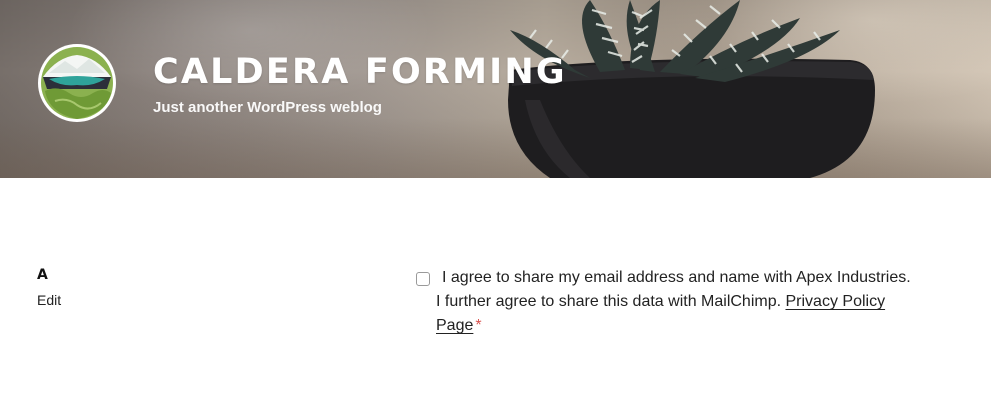 The width and height of the screenshot is (991, 411). Describe the element at coordinates (836, 301) in the screenshot. I see `privacy-policy-link: Privacy Policy` at that location.